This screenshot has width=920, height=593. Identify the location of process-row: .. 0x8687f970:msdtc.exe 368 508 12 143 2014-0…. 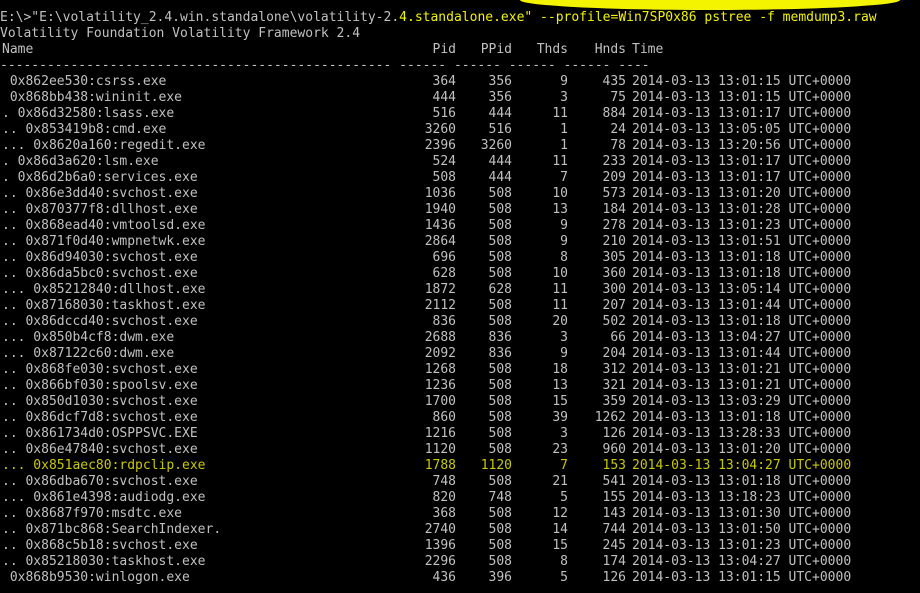
(460, 514).